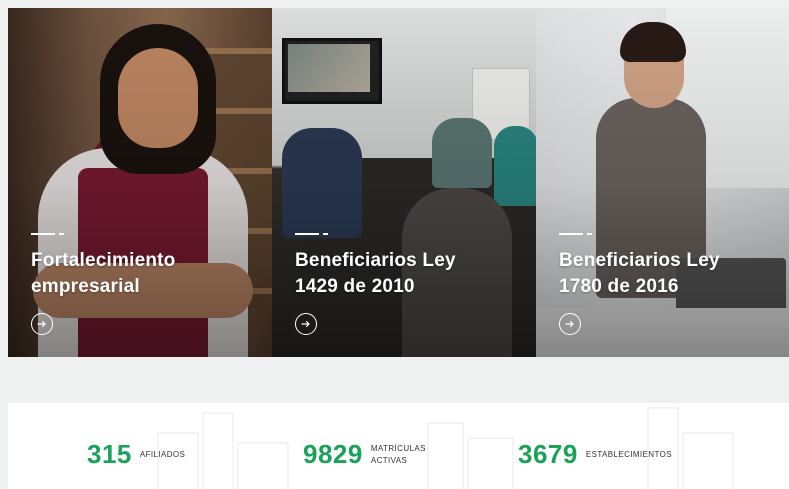 The image size is (789, 489). What do you see at coordinates (375, 274) in the screenshot?
I see `card-title: Beneficiarios Ley 1429 de 2010` at bounding box center [375, 274].